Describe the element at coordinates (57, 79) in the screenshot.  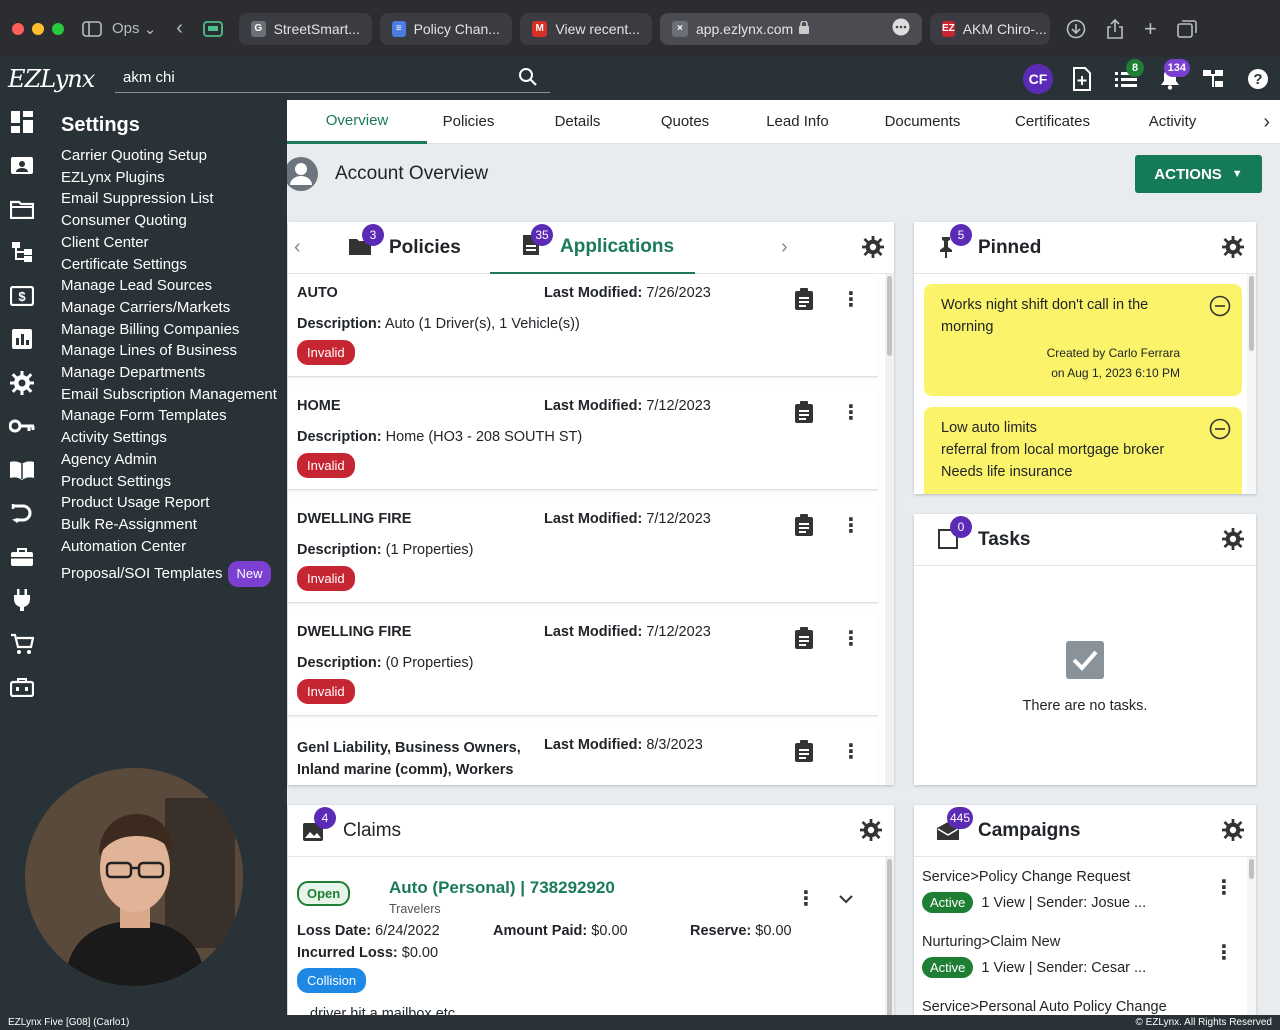
I see `ezlynx-logo: EZLynx` at that location.